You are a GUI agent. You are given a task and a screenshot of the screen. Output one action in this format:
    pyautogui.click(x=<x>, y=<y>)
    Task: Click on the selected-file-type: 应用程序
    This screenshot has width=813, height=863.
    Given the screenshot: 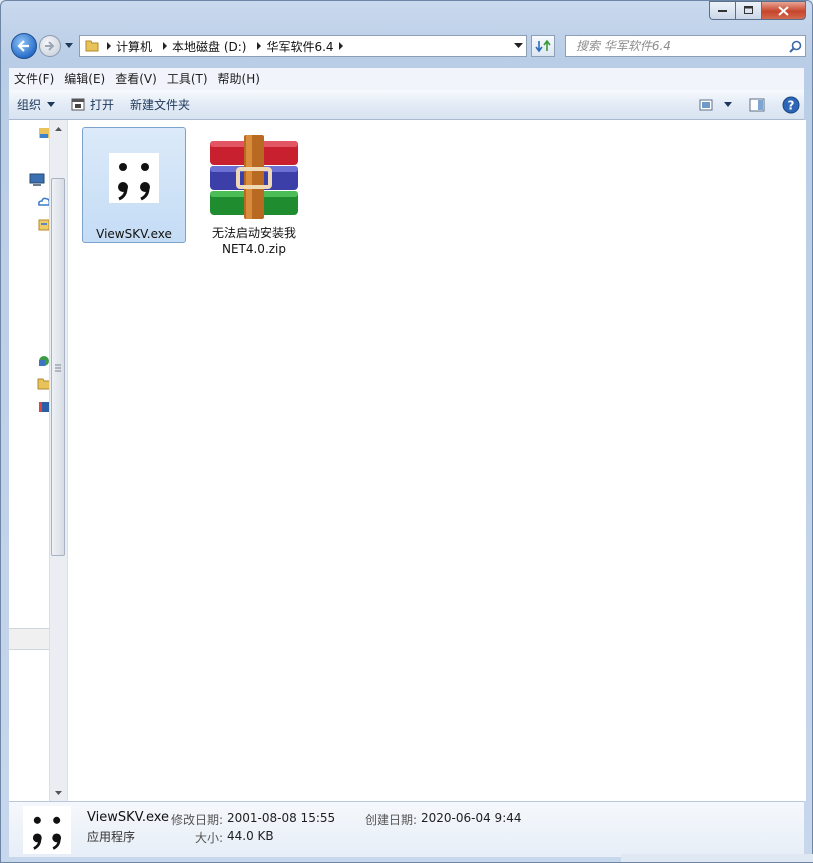 What is the action you would take?
    pyautogui.click(x=111, y=837)
    